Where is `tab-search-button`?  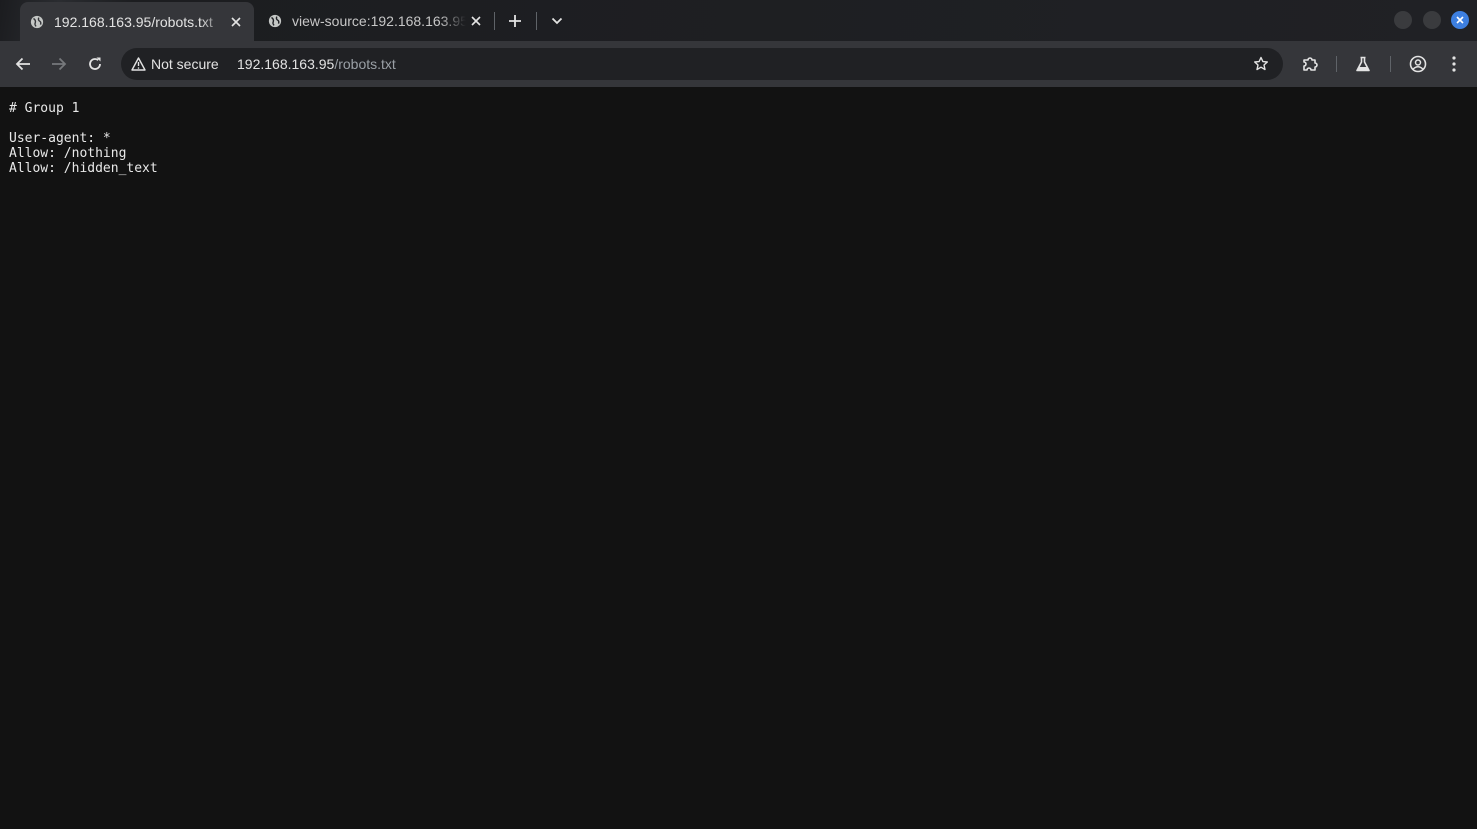
tab-search-button is located at coordinates (557, 21).